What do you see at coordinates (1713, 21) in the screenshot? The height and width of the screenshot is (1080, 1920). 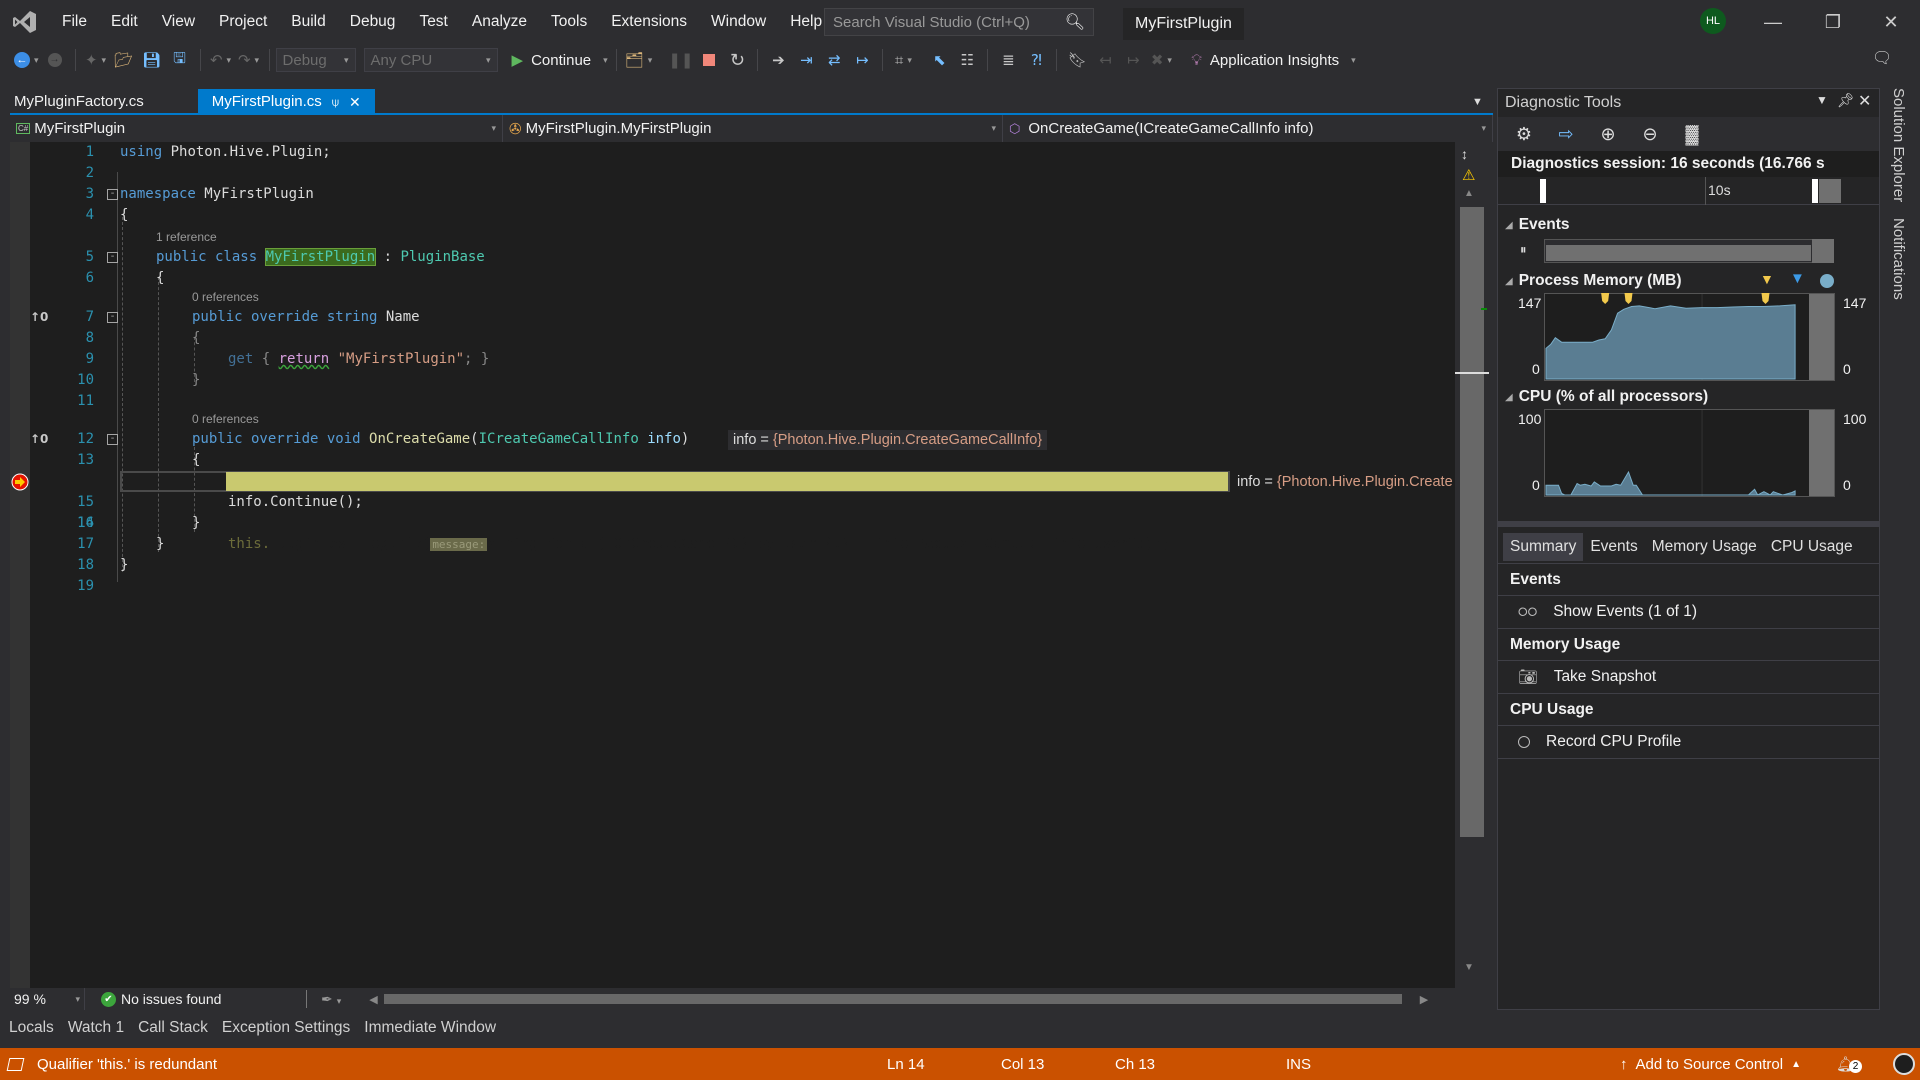 I see `user-avatar: HL` at bounding box center [1713, 21].